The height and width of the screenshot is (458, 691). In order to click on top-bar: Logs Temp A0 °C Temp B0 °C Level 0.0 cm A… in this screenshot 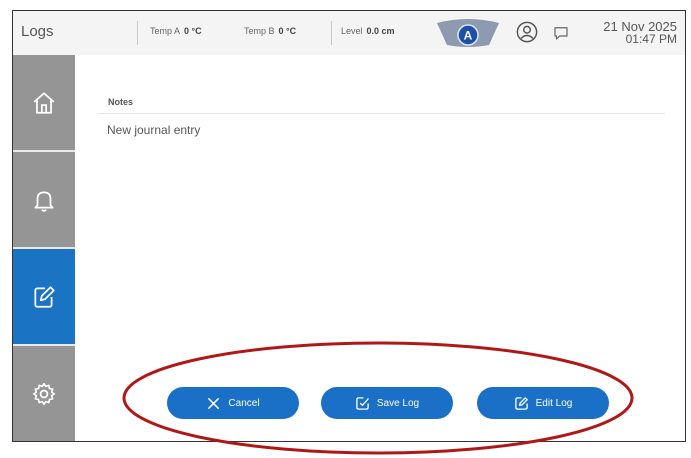, I will do `click(349, 33)`.